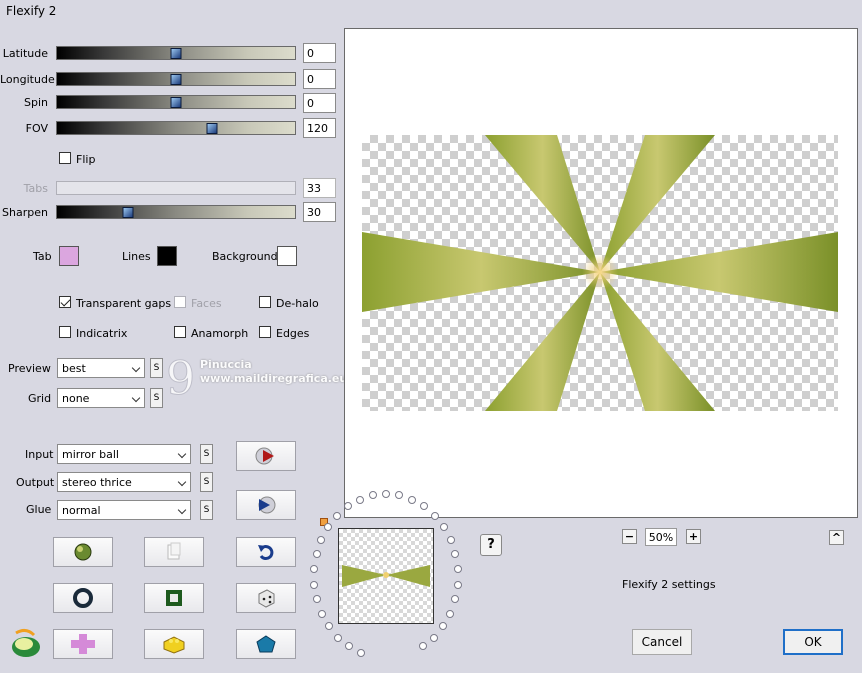 This screenshot has height=673, width=862. Describe the element at coordinates (836, 537) in the screenshot. I see `collapse-button: ^` at that location.